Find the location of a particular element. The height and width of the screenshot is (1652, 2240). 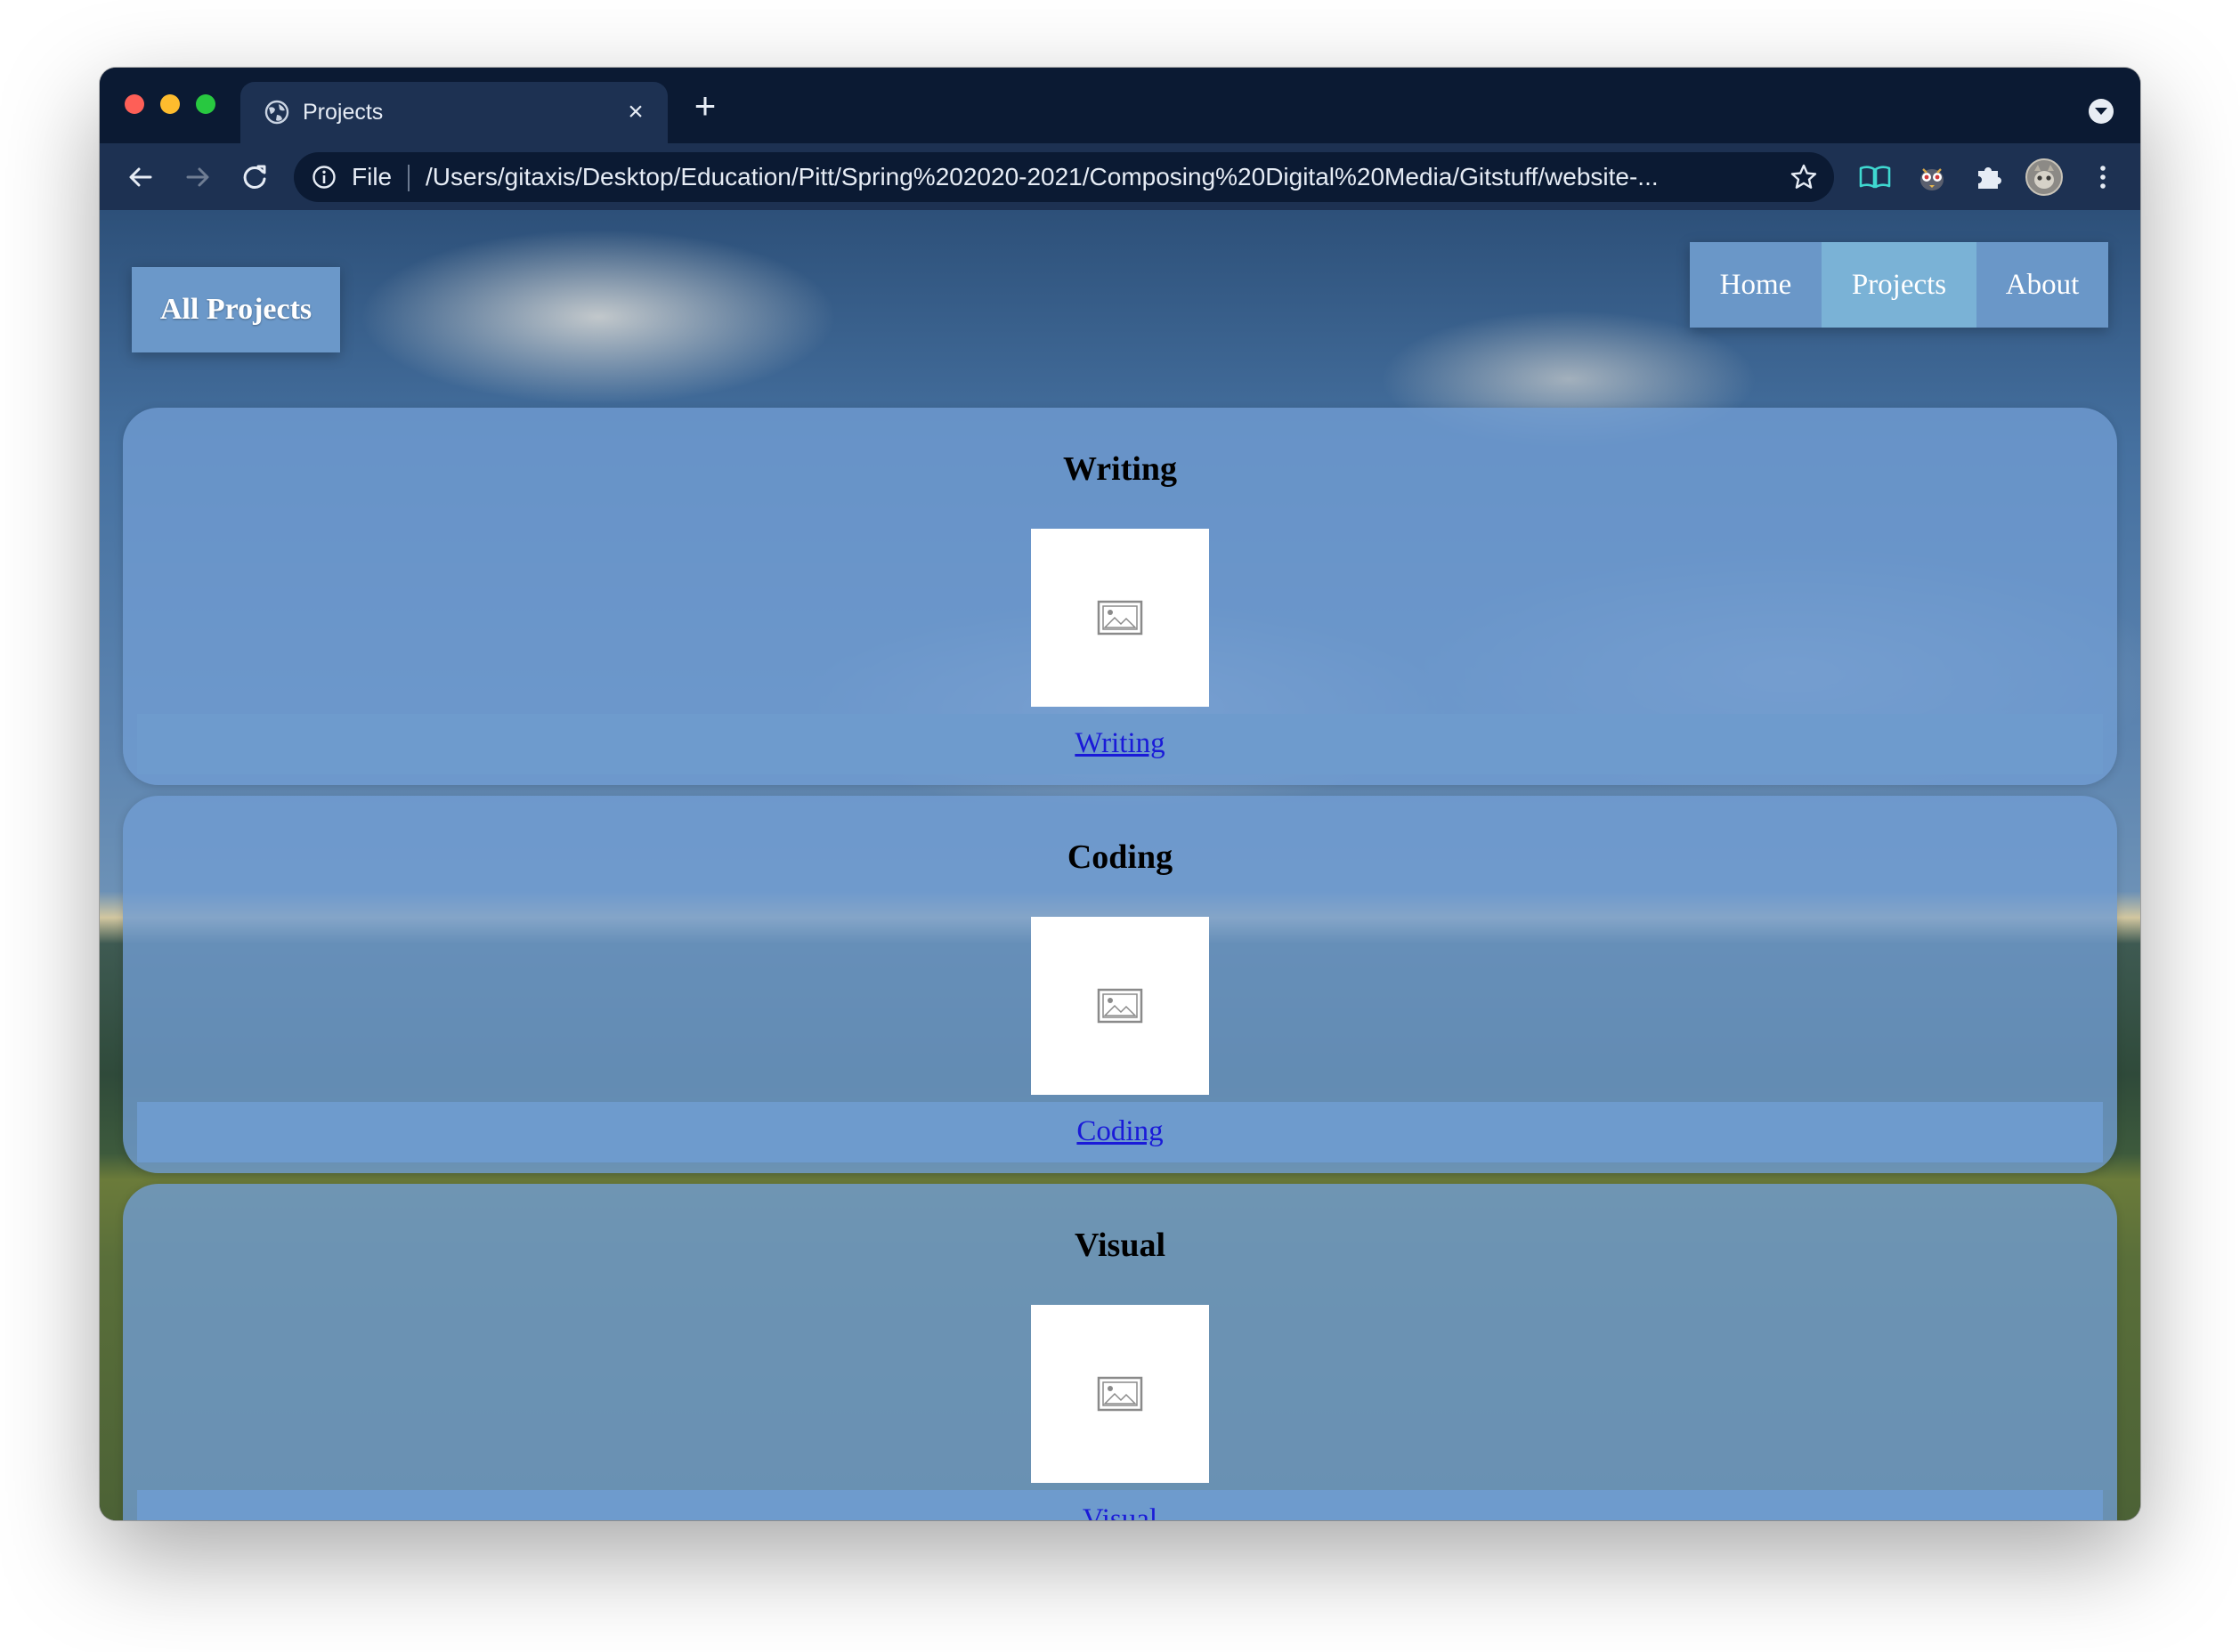

zoom-window-button is located at coordinates (205, 104).